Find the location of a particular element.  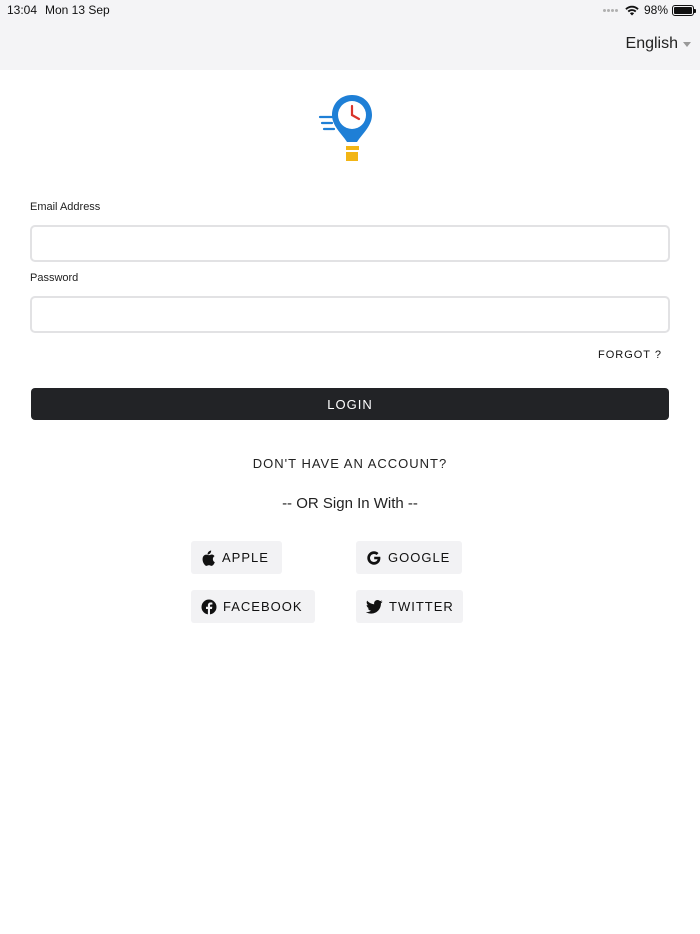

login-button: LOGIN is located at coordinates (350, 404).